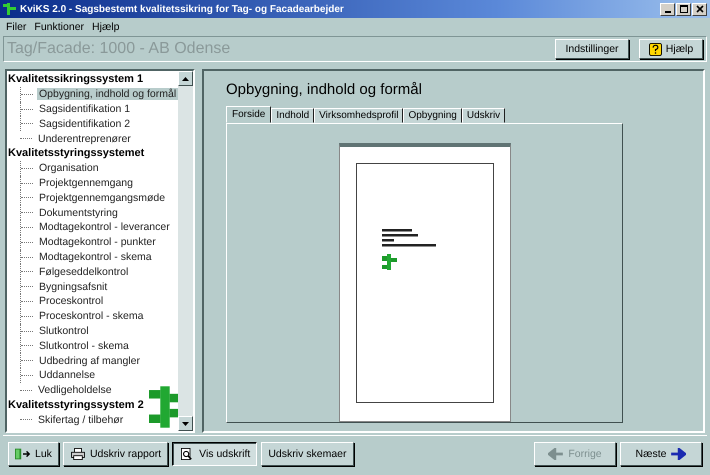  I want to click on tree-item: Bygningsafsnit, so click(73, 286).